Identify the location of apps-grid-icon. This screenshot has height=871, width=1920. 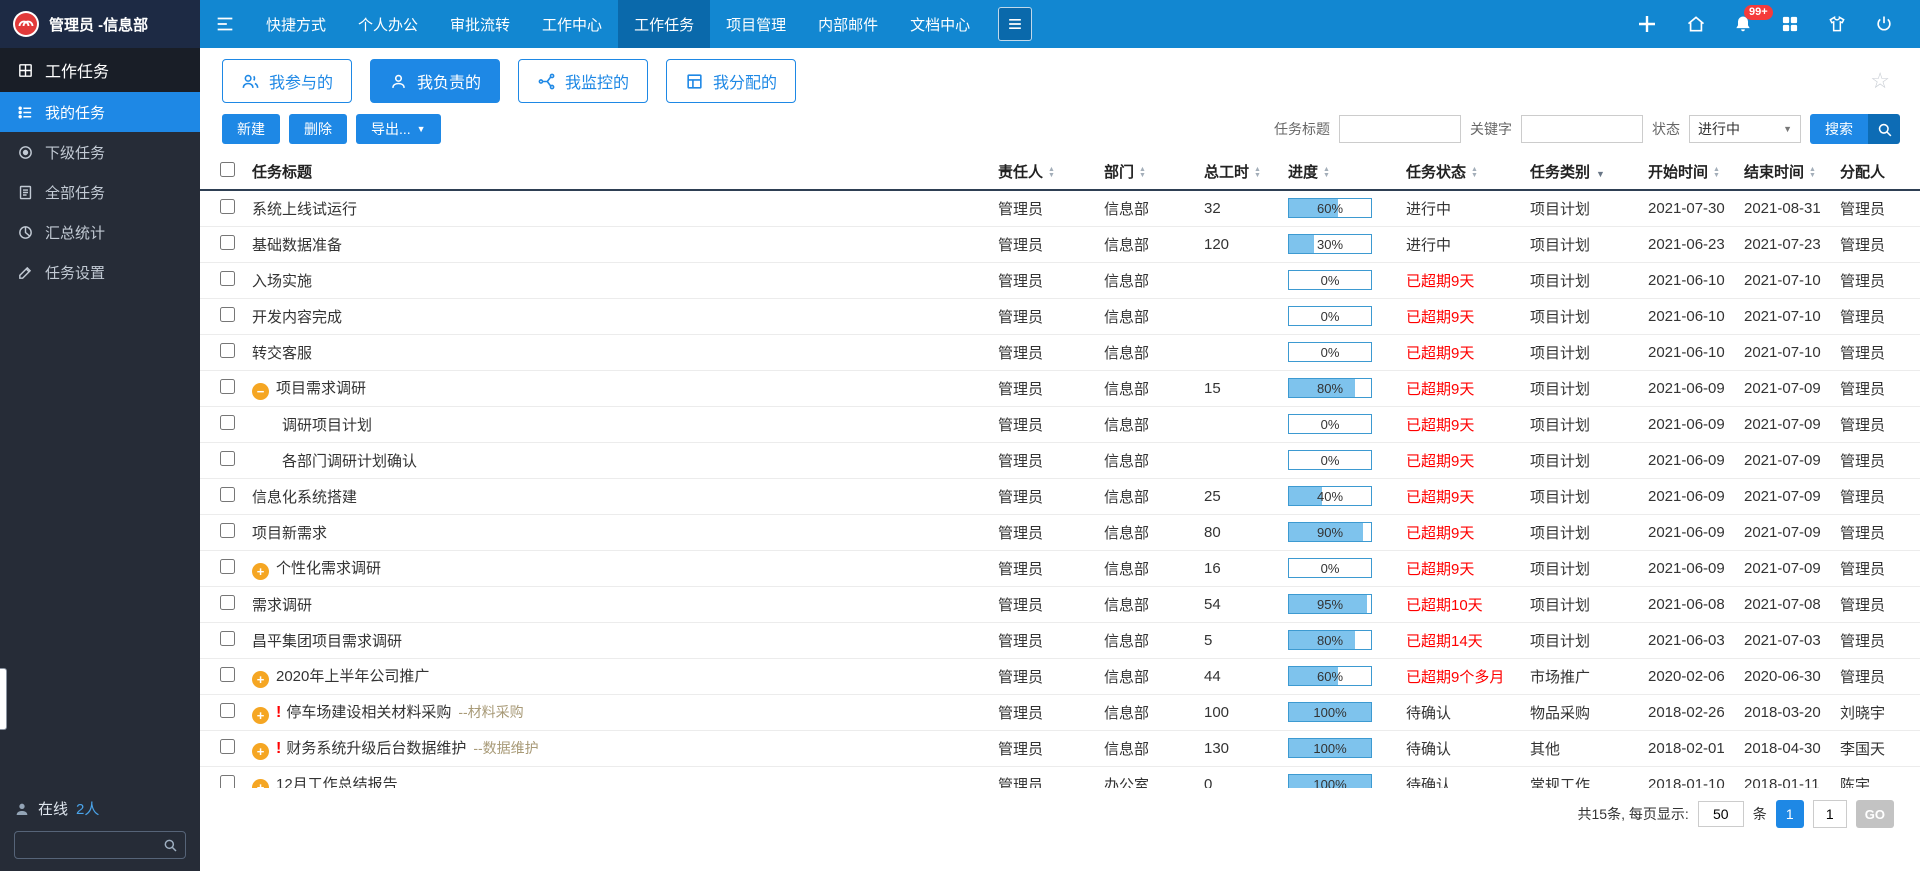
(1790, 24).